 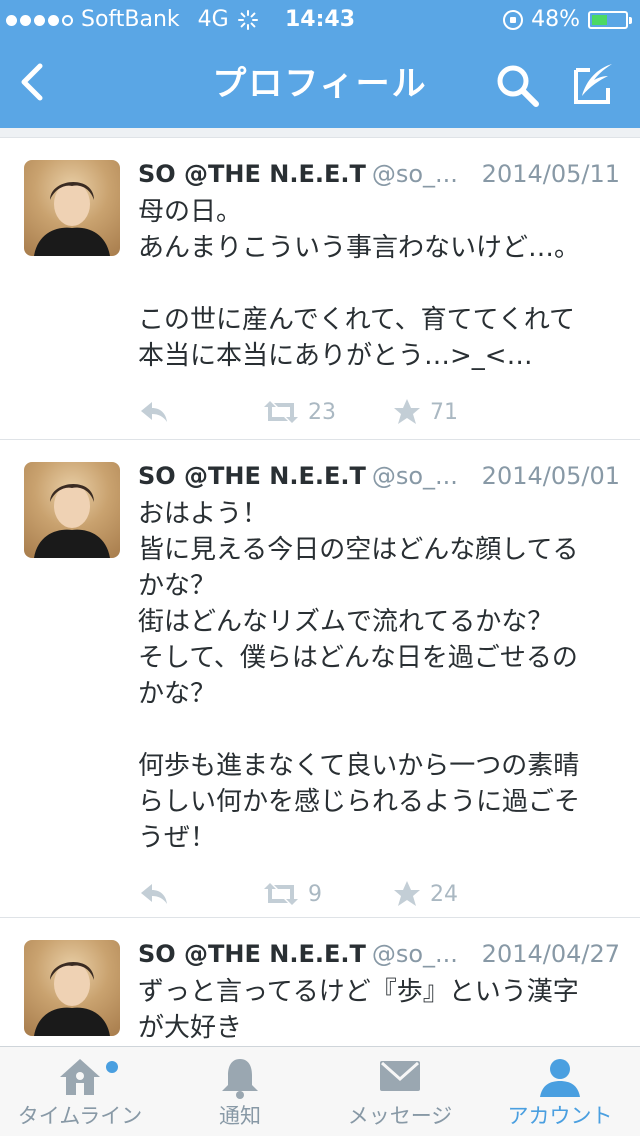 I want to click on home-icon, so click(x=80, y=1077).